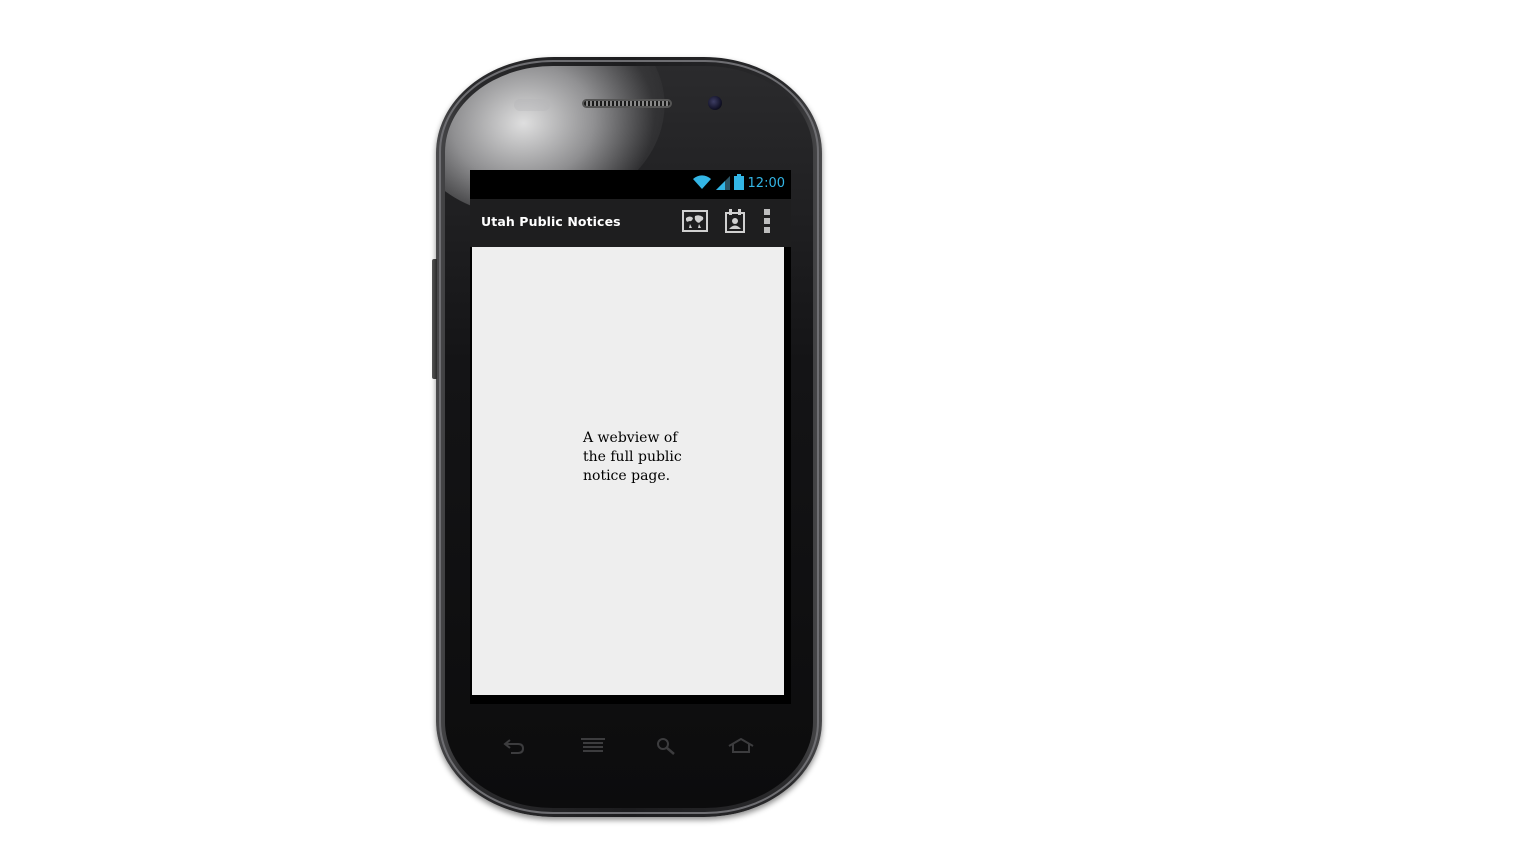  Describe the element at coordinates (630, 184) in the screenshot. I see `status-bar: 12:00` at that location.